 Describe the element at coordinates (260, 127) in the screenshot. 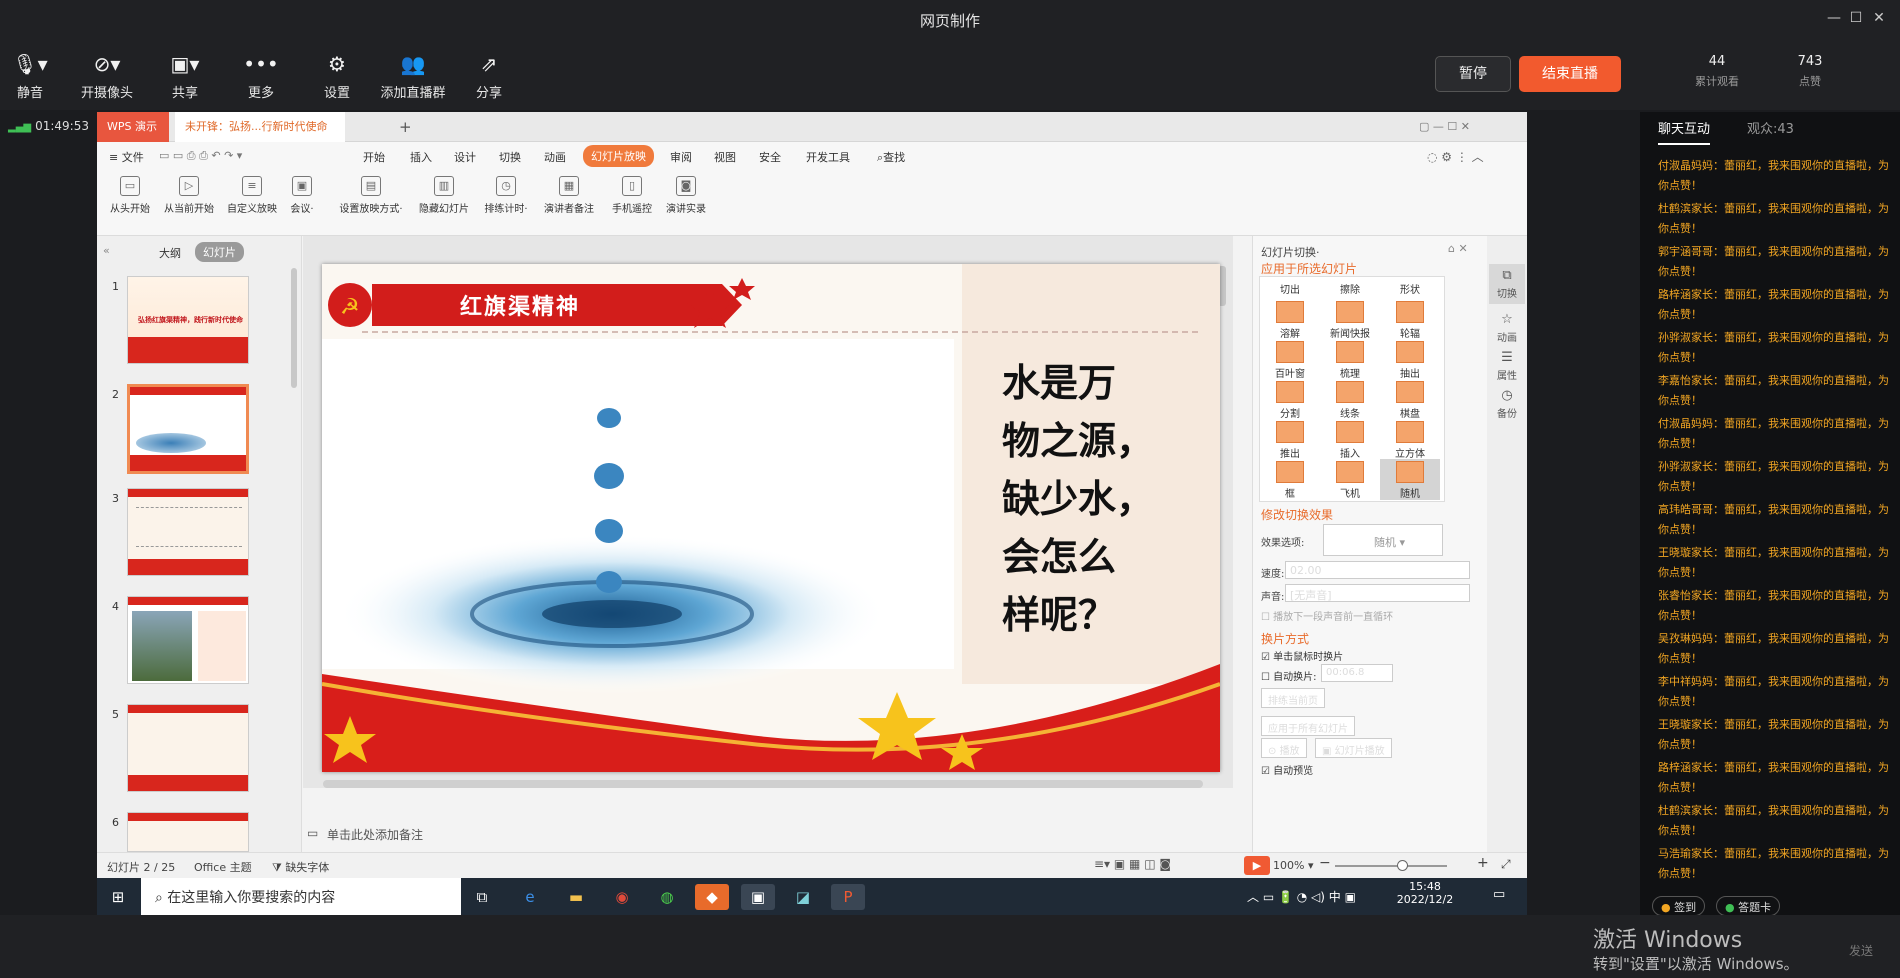

I see `document-tab: 未开锋：弘扬...行新时代使命` at that location.